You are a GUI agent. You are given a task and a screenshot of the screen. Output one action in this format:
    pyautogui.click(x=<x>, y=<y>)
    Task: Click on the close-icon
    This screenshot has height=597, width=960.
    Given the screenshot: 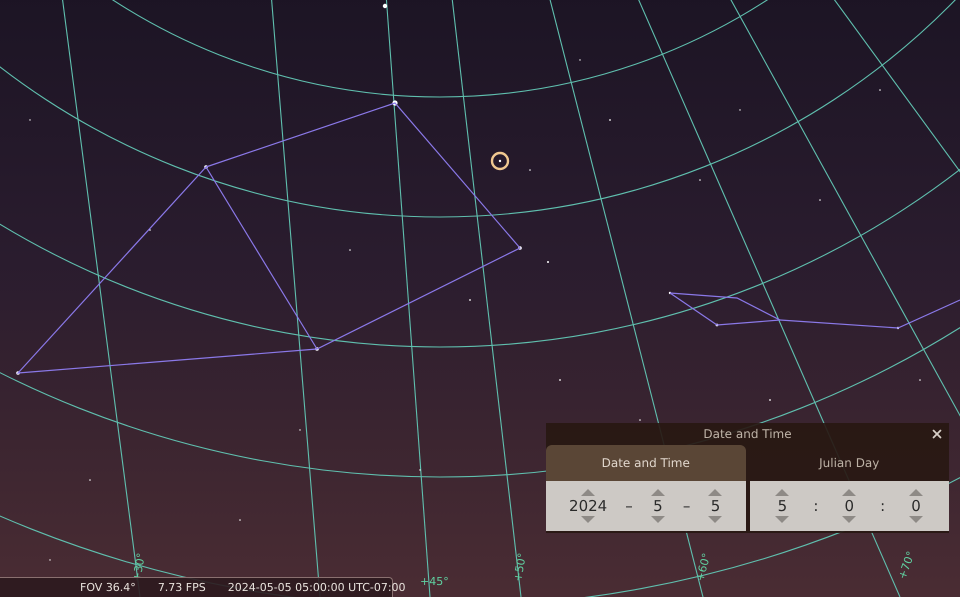 What is the action you would take?
    pyautogui.click(x=937, y=434)
    